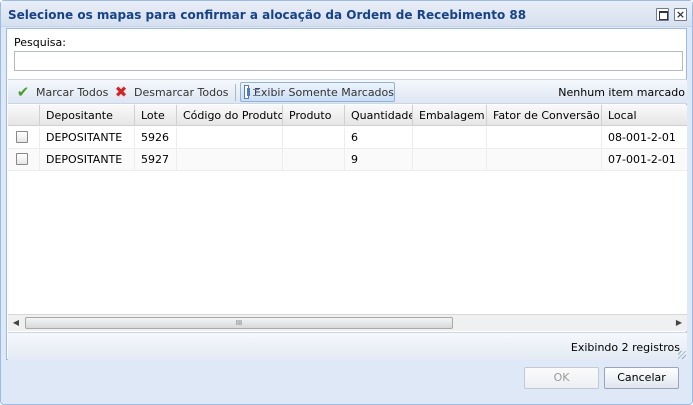  I want to click on check-all-button: ✔ Marcar Todos, so click(62, 92).